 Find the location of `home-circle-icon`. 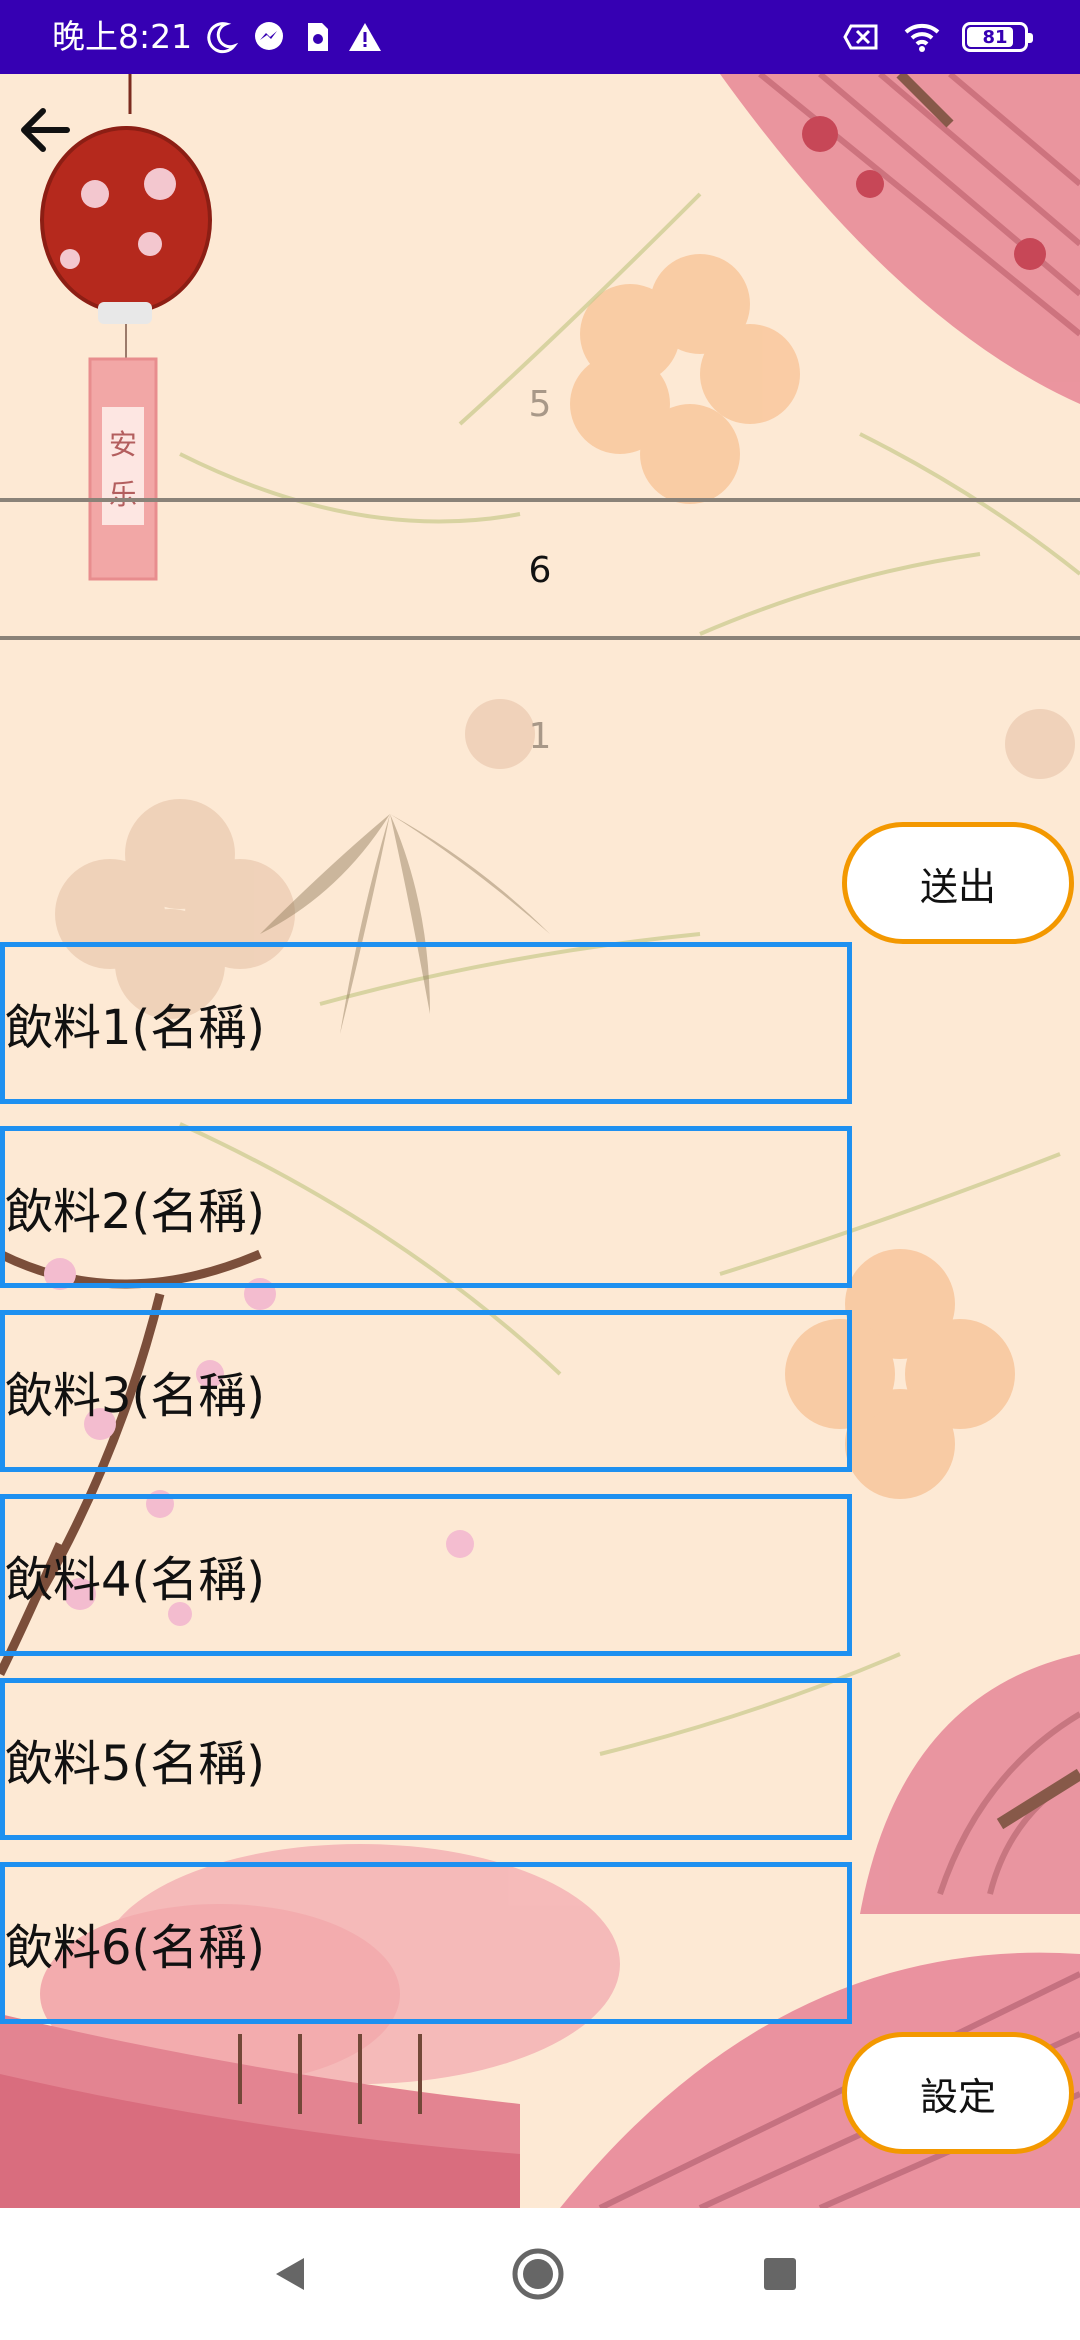

home-circle-icon is located at coordinates (538, 2274).